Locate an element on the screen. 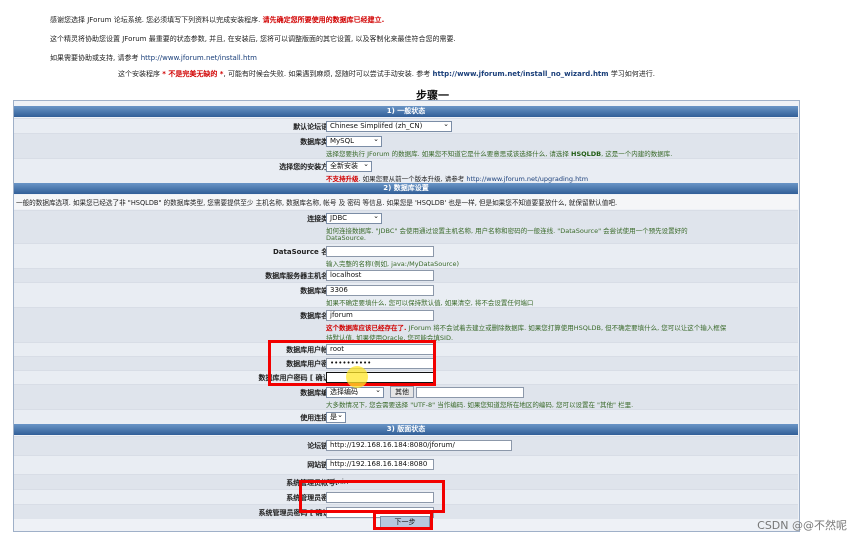 The width and height of the screenshot is (865, 541). install-hint-text: . 如果您要从前一个版本升级, 请参考 is located at coordinates (412, 179).